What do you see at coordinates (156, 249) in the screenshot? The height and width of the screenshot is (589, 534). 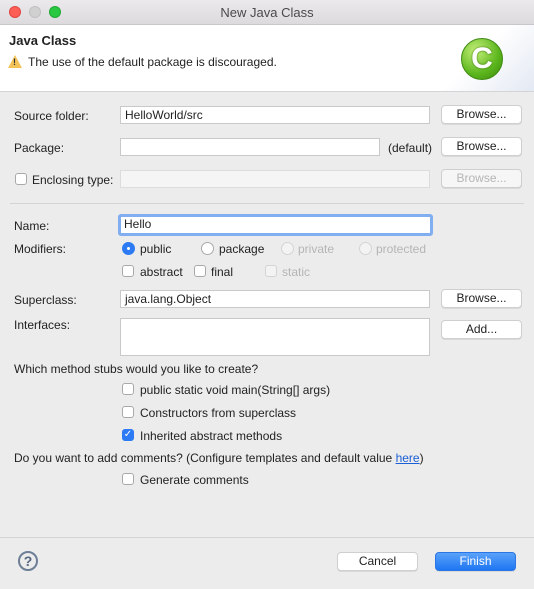 I see `public-radio-label: public` at bounding box center [156, 249].